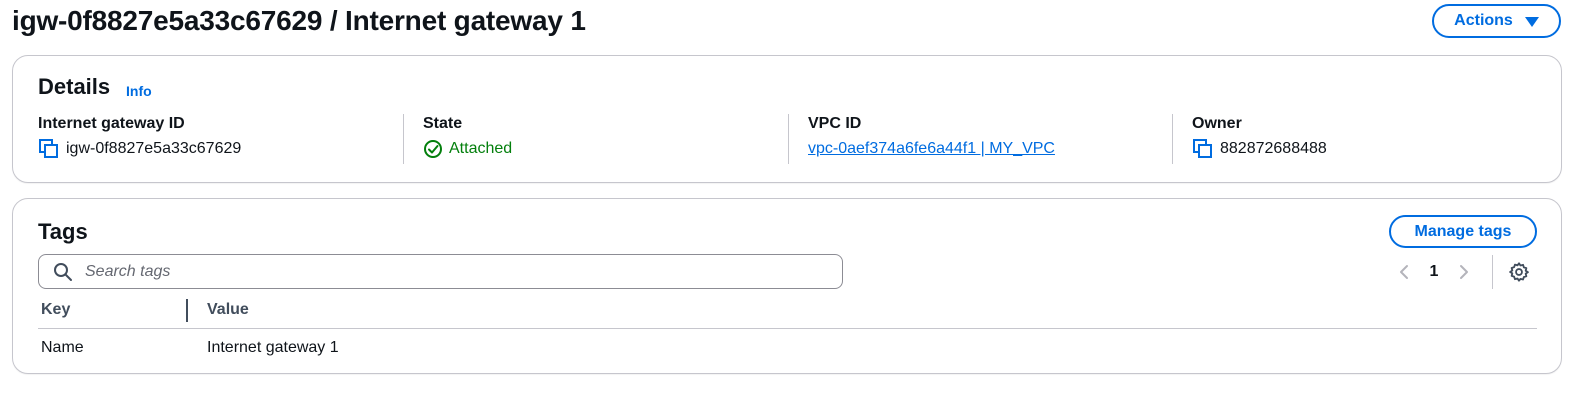  What do you see at coordinates (139, 91) in the screenshot?
I see `details-info-link: Info` at bounding box center [139, 91].